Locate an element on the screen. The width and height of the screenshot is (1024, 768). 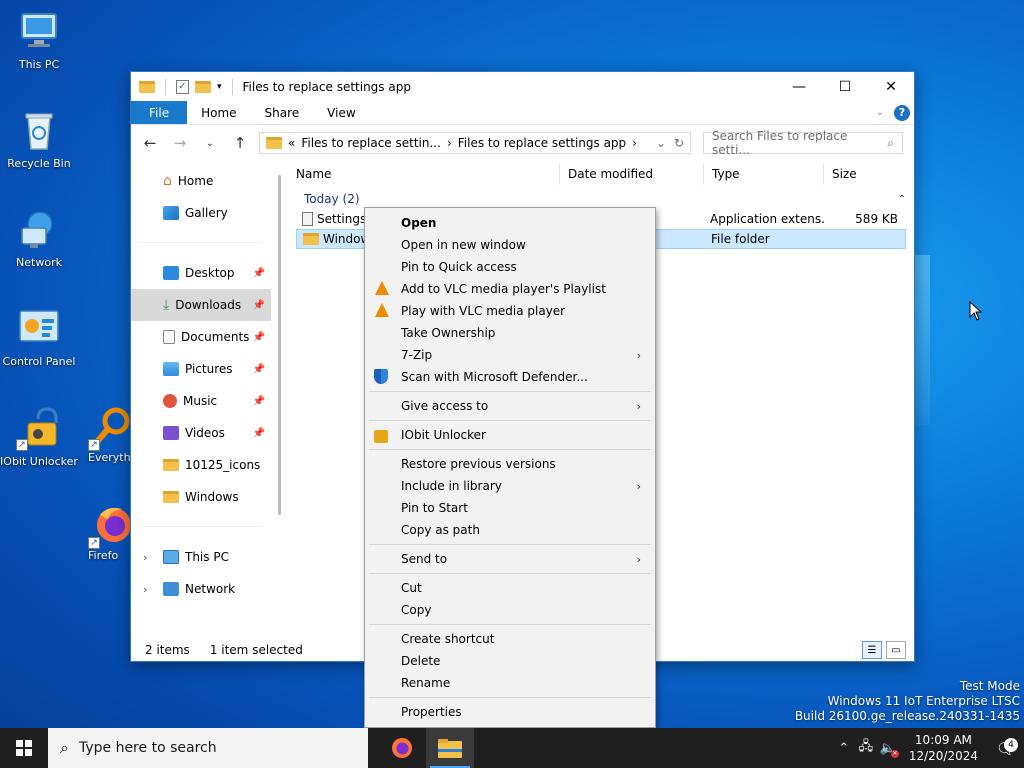
menu-item-iobit-unlocker: IObit Unlocker is located at coordinates (510, 435).